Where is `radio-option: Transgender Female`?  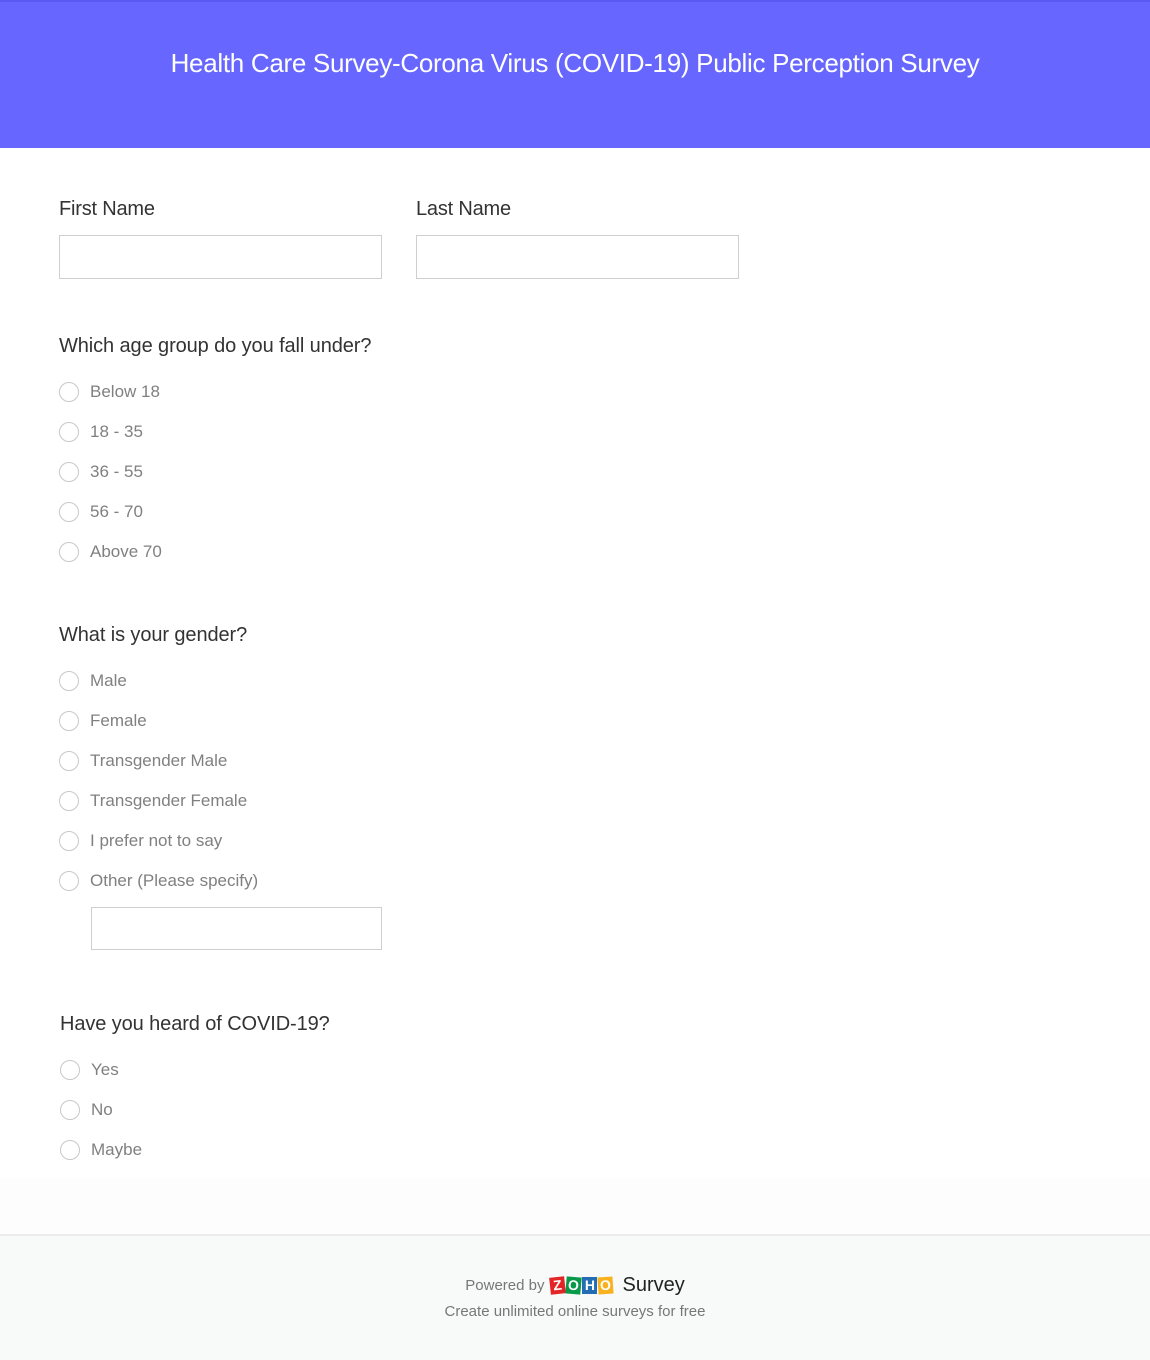
radio-option: Transgender Female is located at coordinates (220, 801).